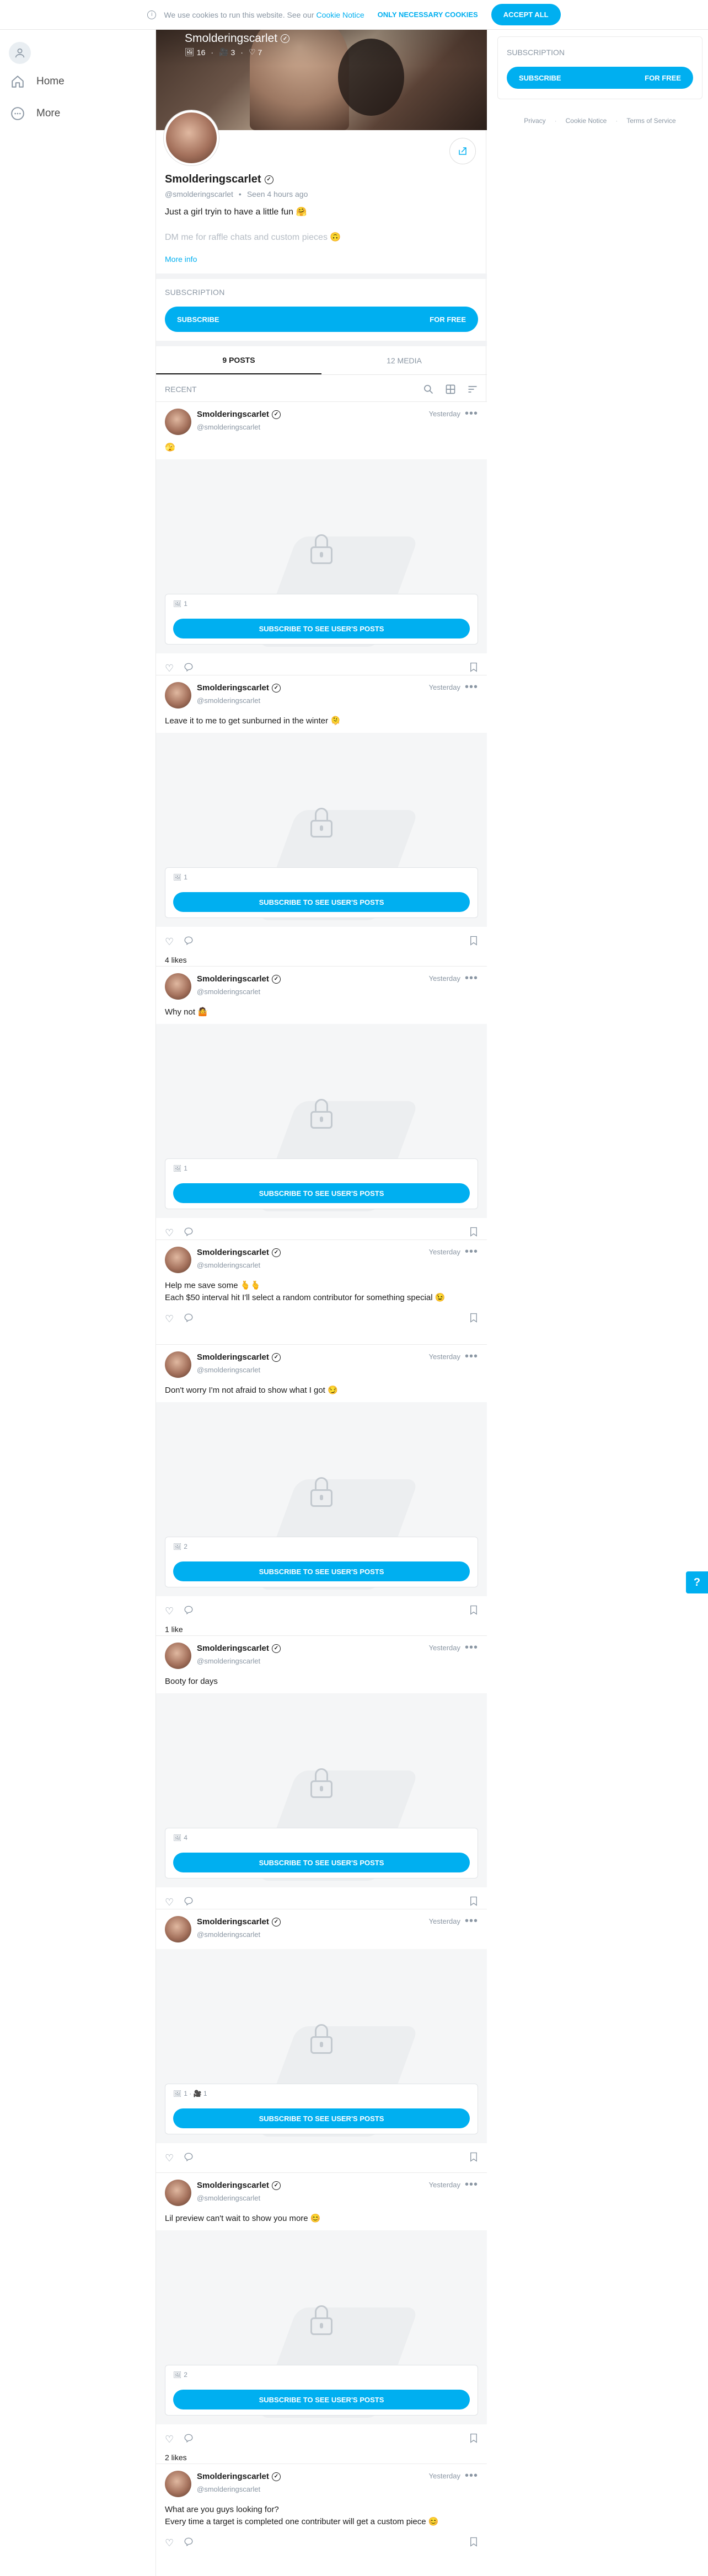 The height and width of the screenshot is (2576, 708). What do you see at coordinates (534, 121) in the screenshot?
I see `privacy-link: Privacy` at bounding box center [534, 121].